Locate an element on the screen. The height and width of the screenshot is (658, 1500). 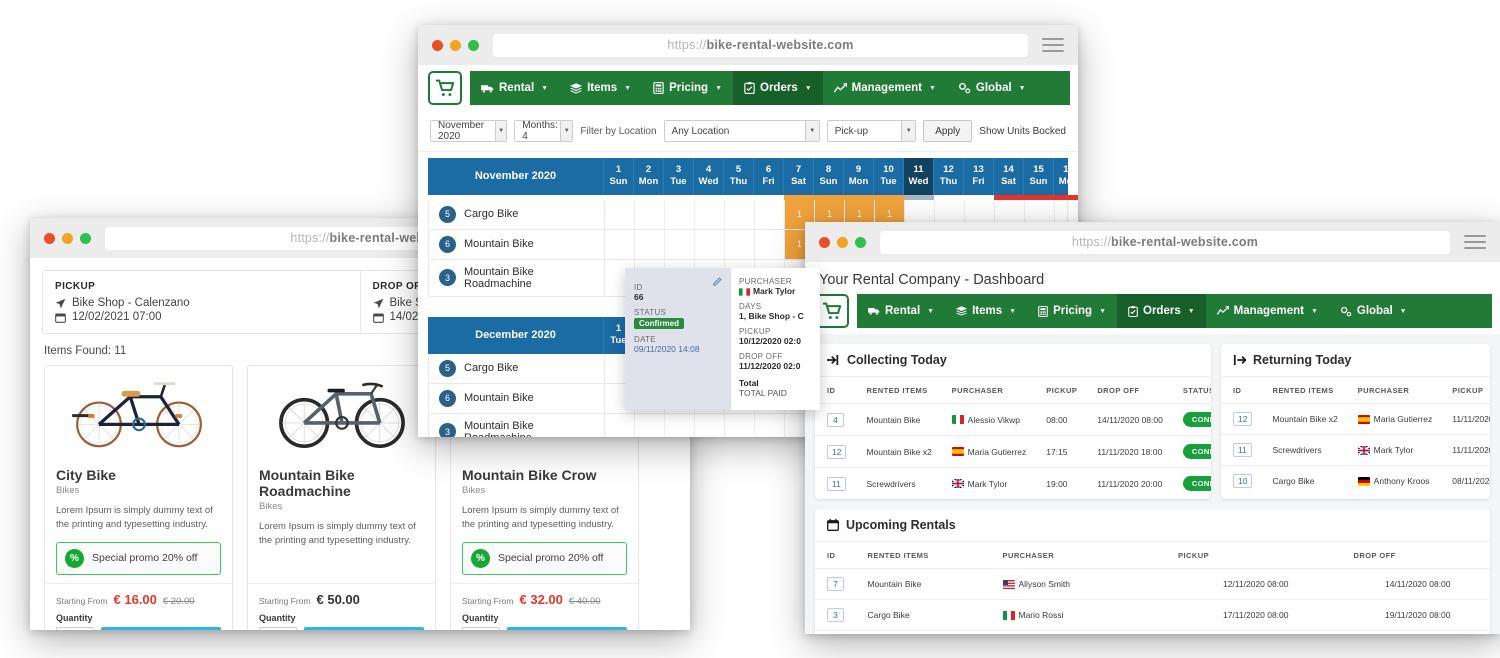
id-chip: 7 is located at coordinates (835, 584).